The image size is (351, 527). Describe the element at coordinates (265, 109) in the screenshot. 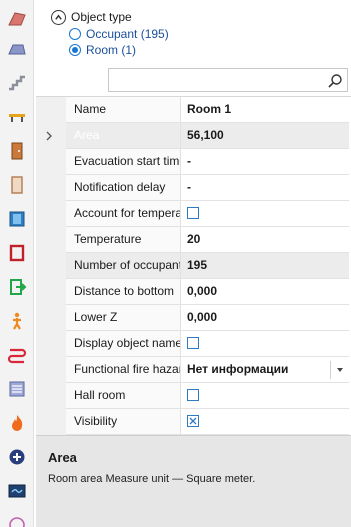

I see `property-name-value: Room 1` at that location.